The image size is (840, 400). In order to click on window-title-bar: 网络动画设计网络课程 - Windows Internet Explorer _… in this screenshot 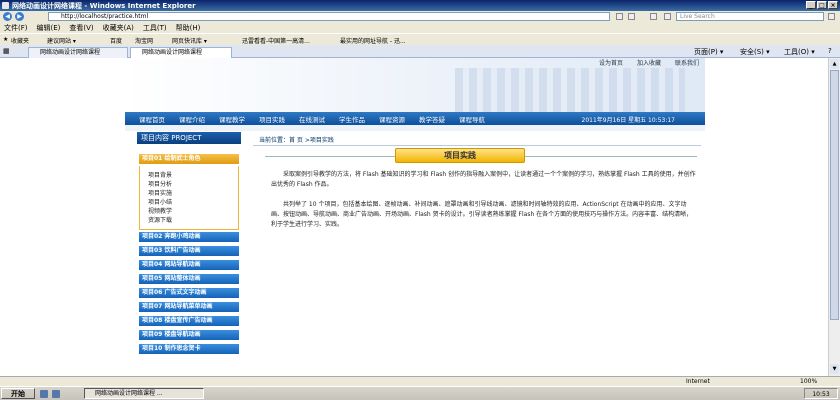, I will do `click(420, 5)`.